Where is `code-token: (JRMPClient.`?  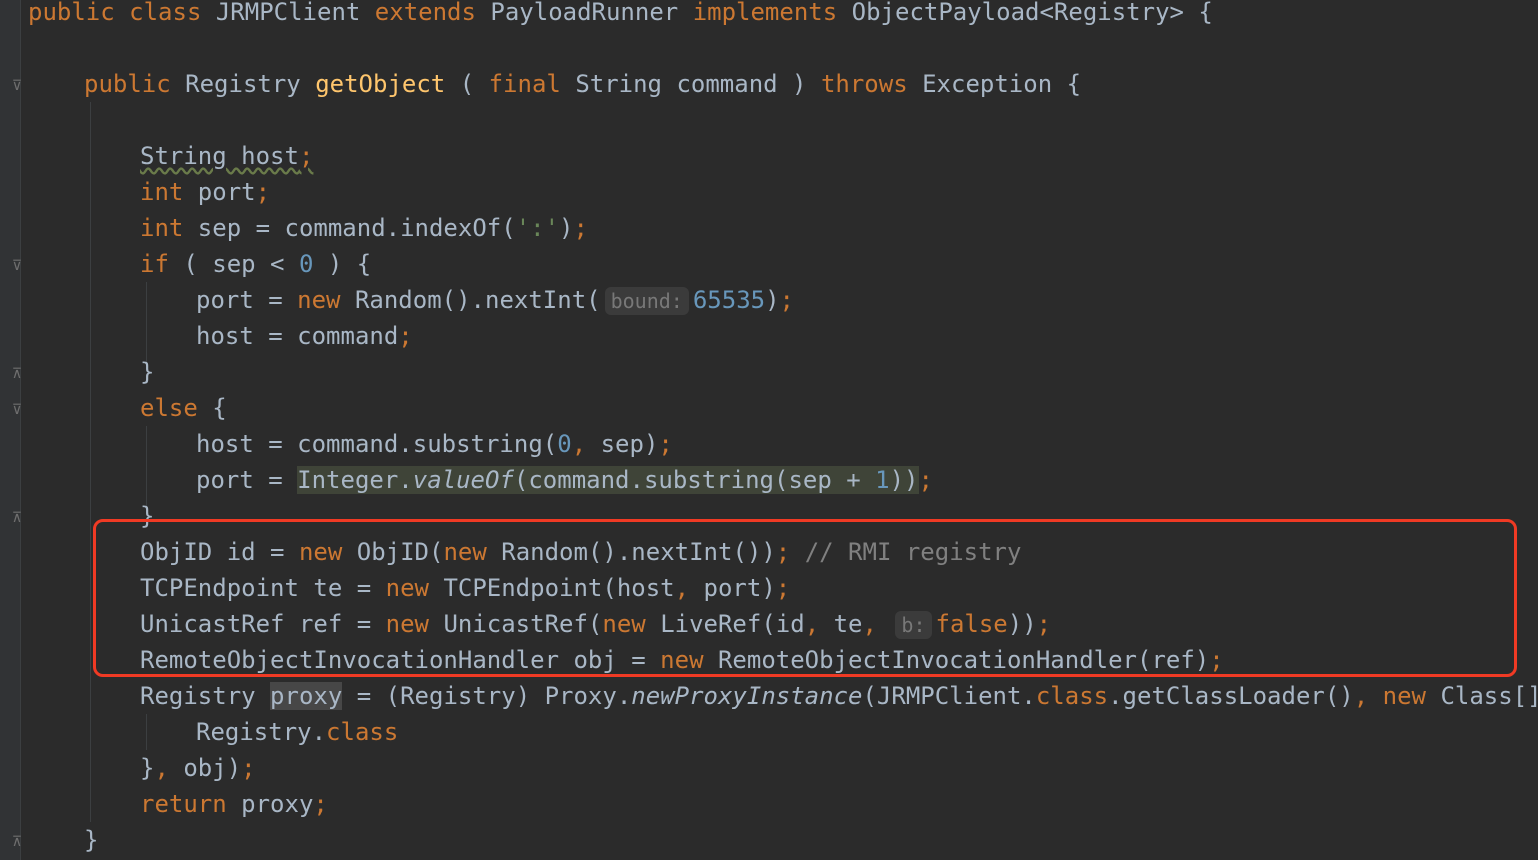 code-token: (JRMPClient. is located at coordinates (949, 696).